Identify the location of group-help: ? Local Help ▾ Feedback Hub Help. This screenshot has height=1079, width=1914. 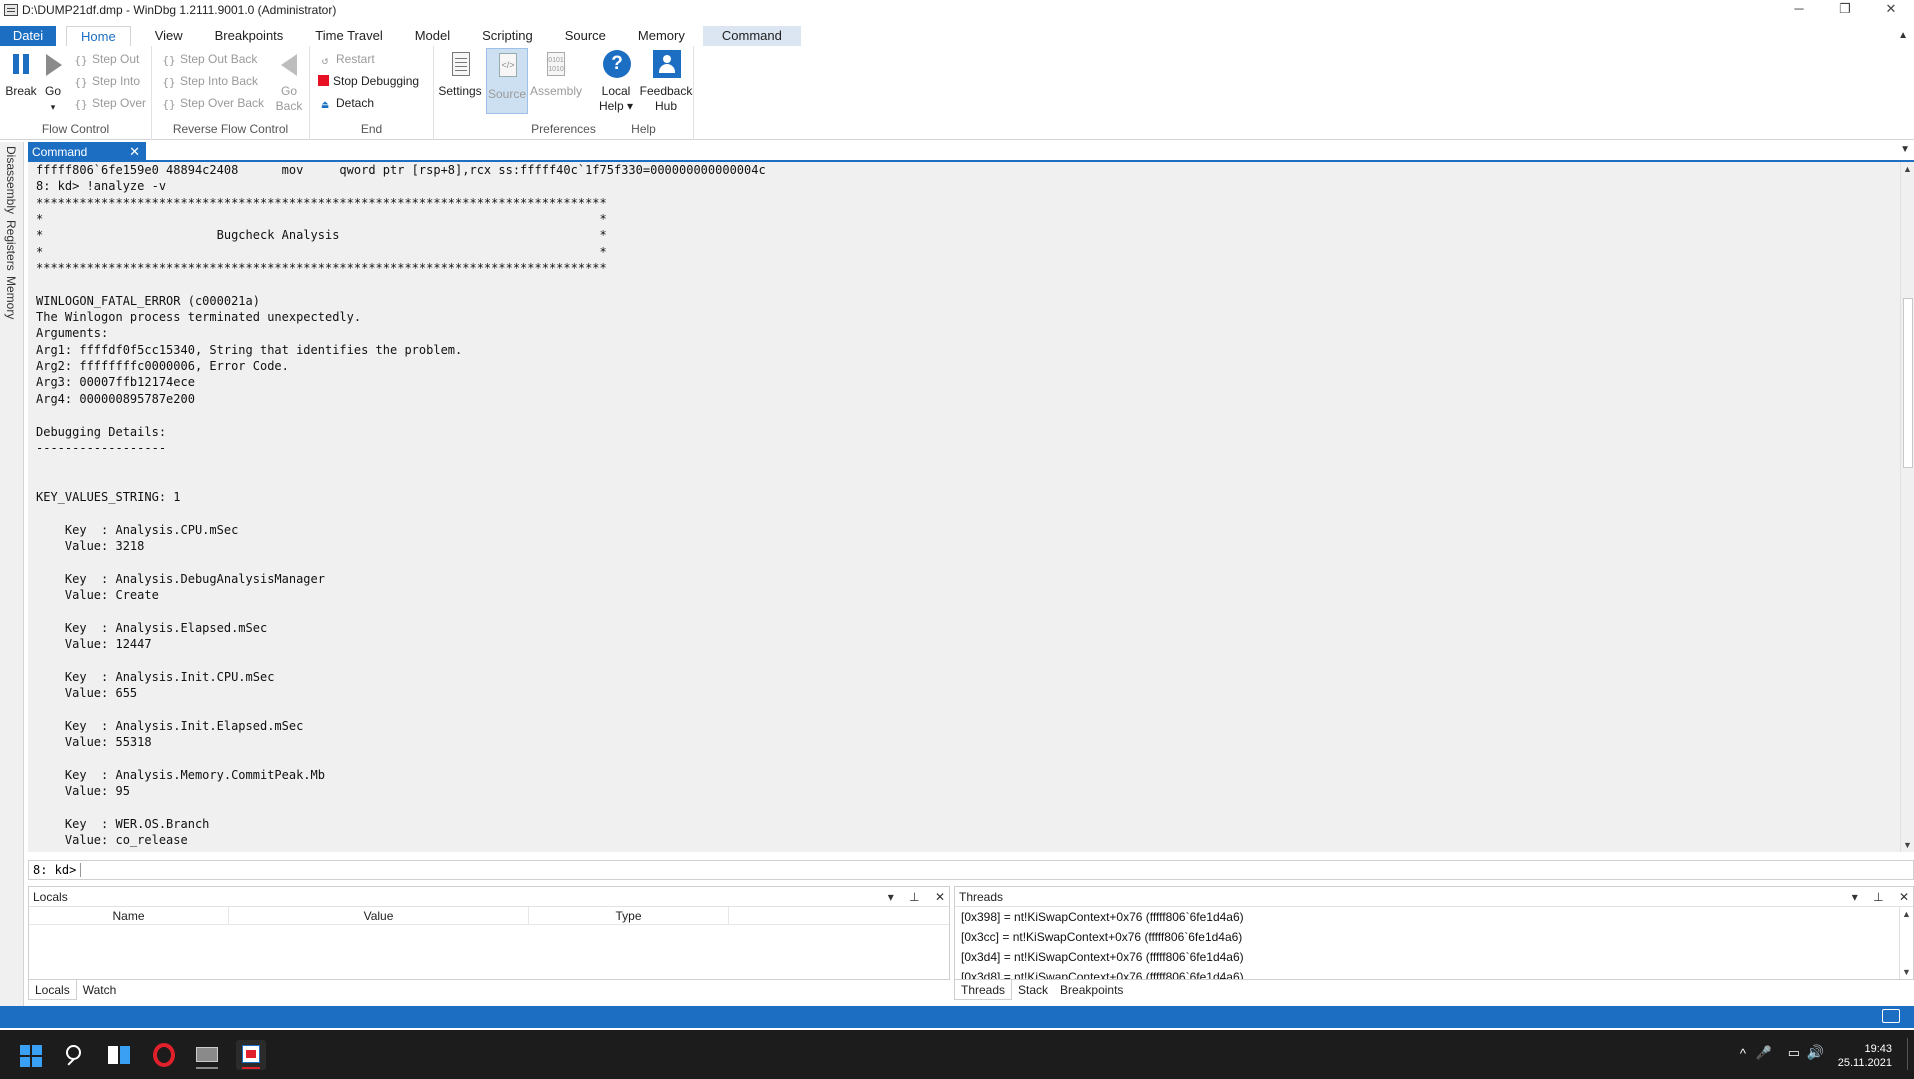
(644, 93).